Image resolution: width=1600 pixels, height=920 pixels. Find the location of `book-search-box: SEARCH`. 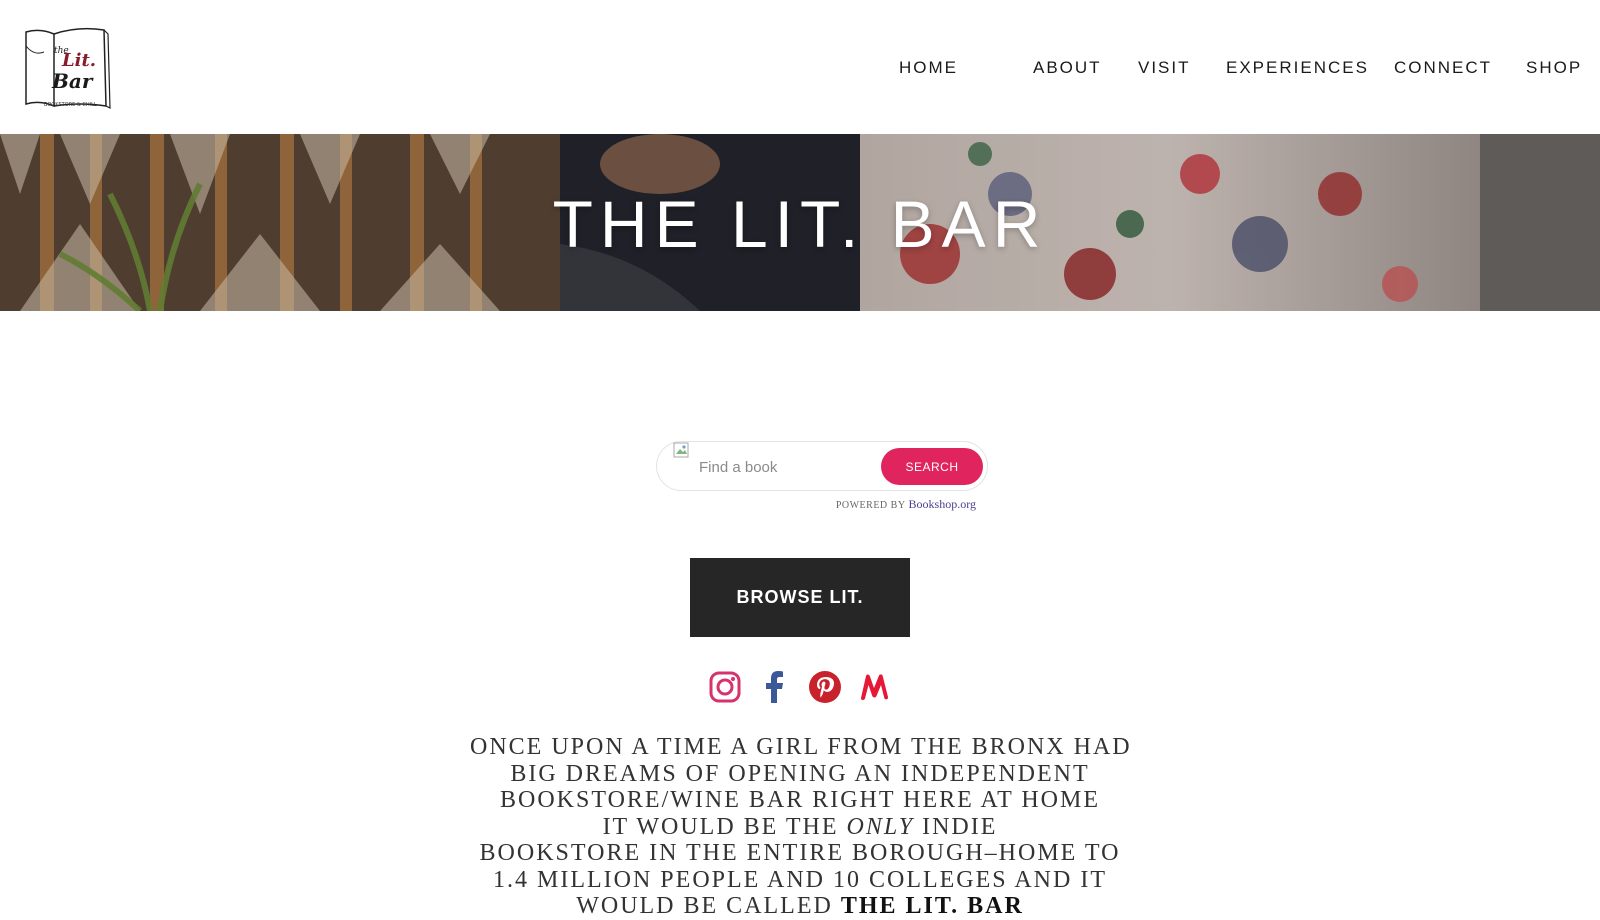

book-search-box: SEARCH is located at coordinates (822, 466).